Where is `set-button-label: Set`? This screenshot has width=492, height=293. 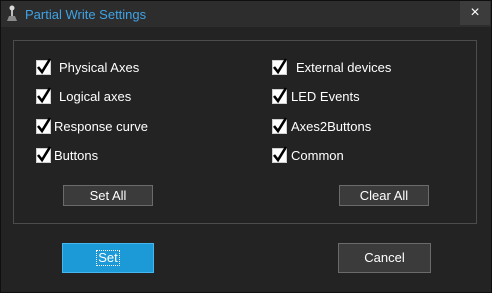
set-button-label: Set is located at coordinates (108, 258).